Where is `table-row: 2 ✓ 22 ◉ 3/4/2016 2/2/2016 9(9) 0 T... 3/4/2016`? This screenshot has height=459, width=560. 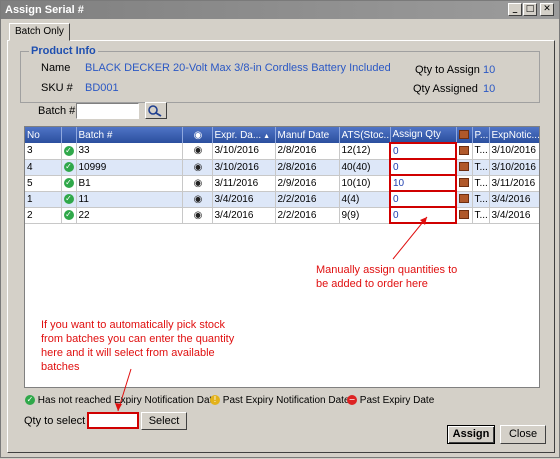 table-row: 2 ✓ 22 ◉ 3/4/2016 2/2/2016 9(9) 0 T... 3/4/2016 is located at coordinates (282, 215).